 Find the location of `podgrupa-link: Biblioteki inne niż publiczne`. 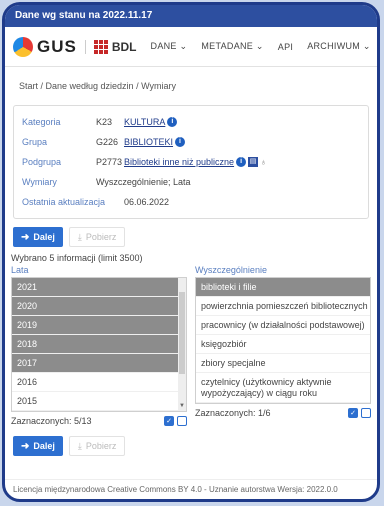

podgrupa-link: Biblioteki inne niż publiczne is located at coordinates (179, 162).